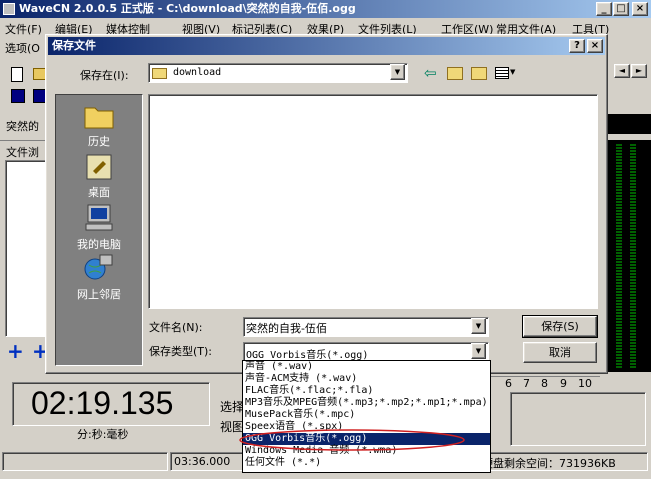 The height and width of the screenshot is (479, 651). What do you see at coordinates (99, 141) in the screenshot?
I see `place-history-label: 历史` at bounding box center [99, 141].